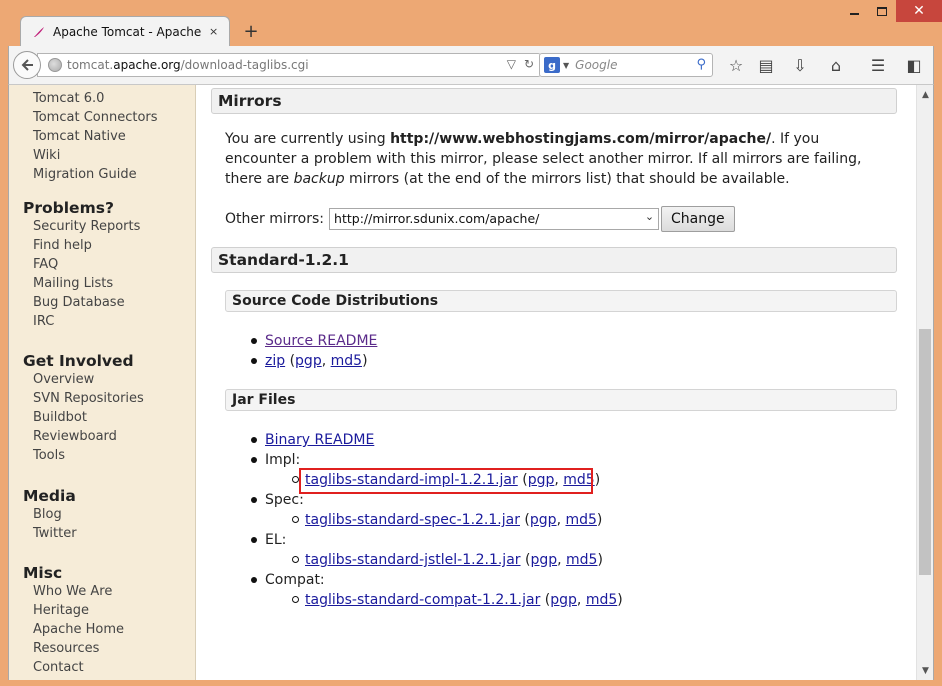 The image size is (942, 686). Describe the element at coordinates (284, 500) in the screenshot. I see `group-label: Spec:` at that location.